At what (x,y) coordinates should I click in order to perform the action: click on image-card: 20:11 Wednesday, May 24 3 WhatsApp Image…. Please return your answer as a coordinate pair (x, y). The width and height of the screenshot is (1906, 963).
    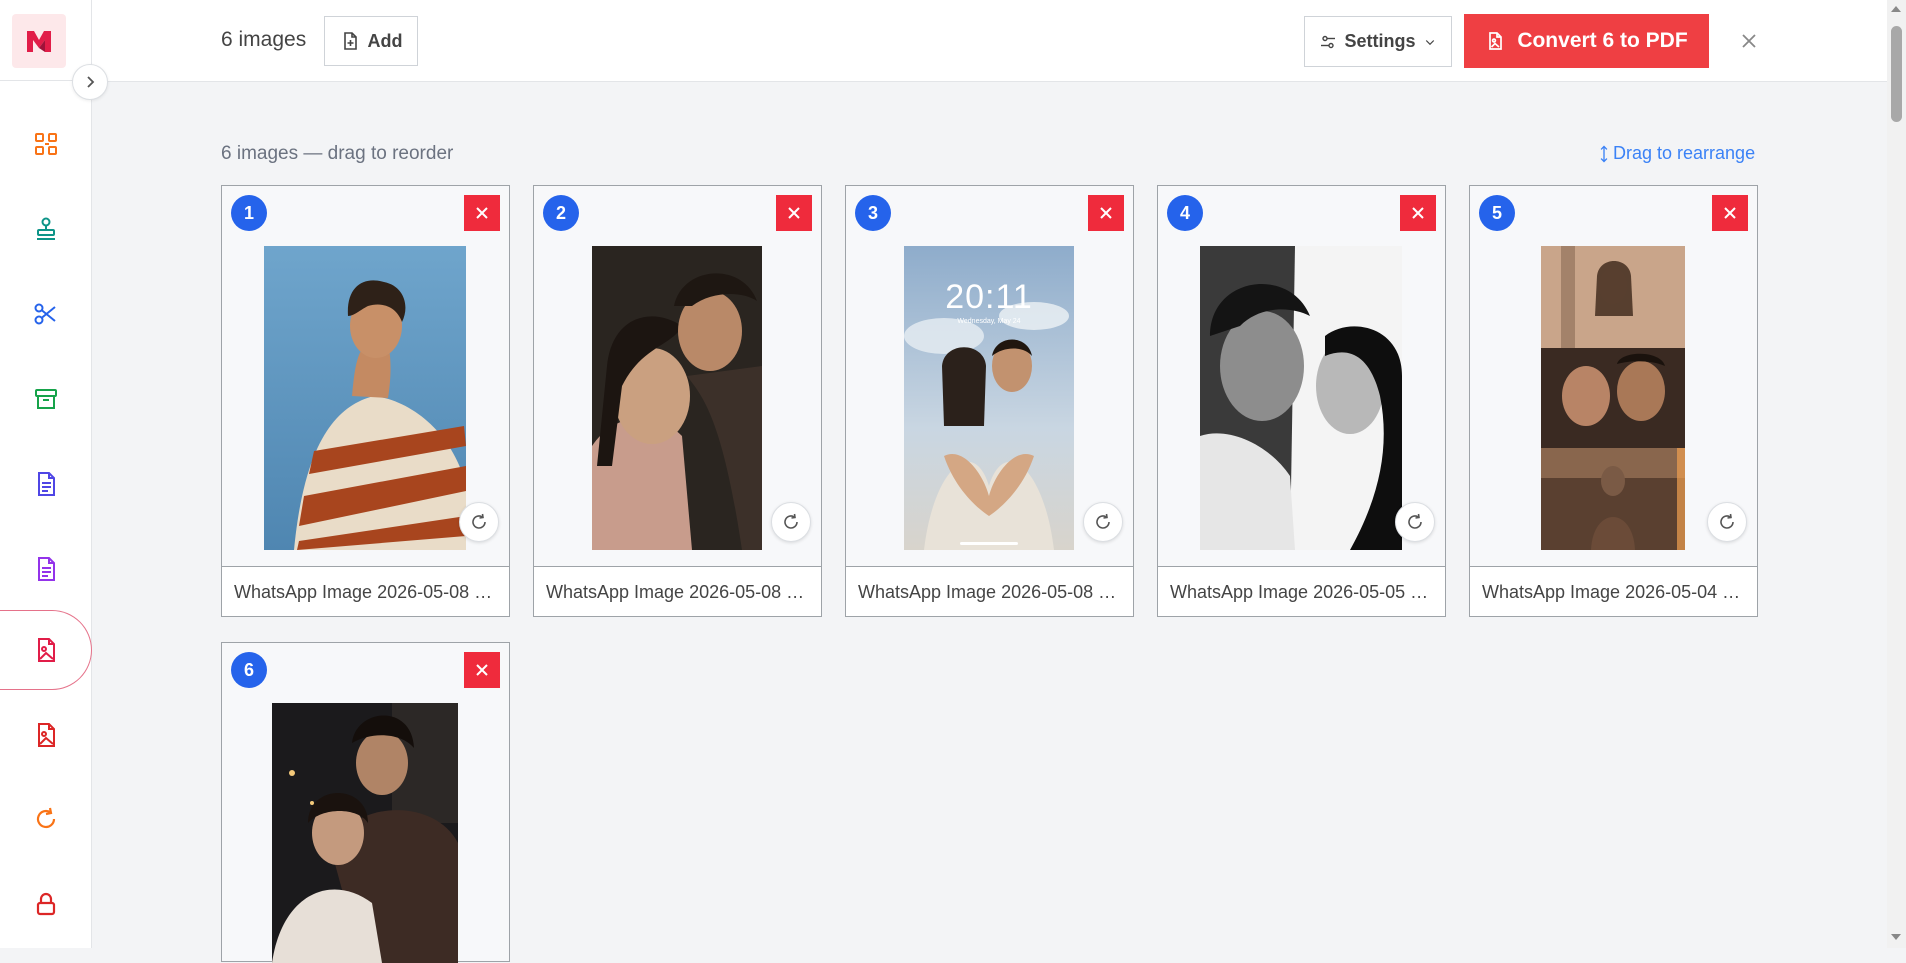
    Looking at the image, I should click on (989, 401).